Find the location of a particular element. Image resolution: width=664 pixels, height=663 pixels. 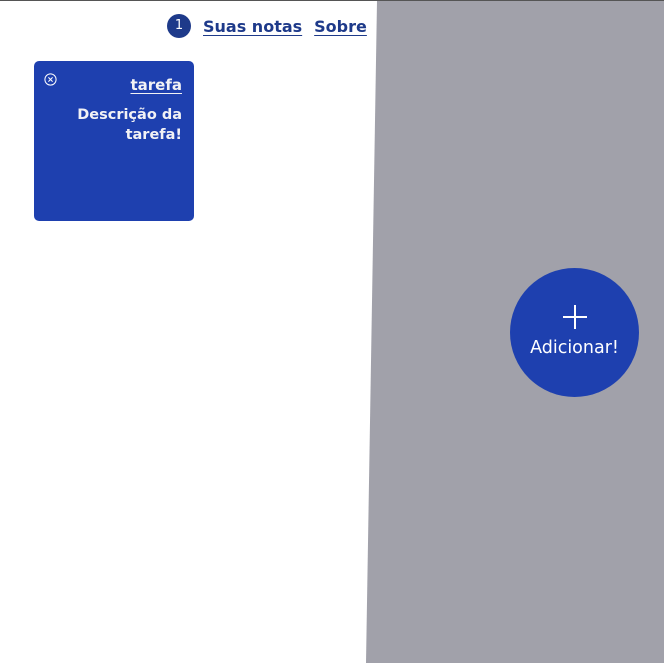

add-note-button: Adicionar! is located at coordinates (574, 332).